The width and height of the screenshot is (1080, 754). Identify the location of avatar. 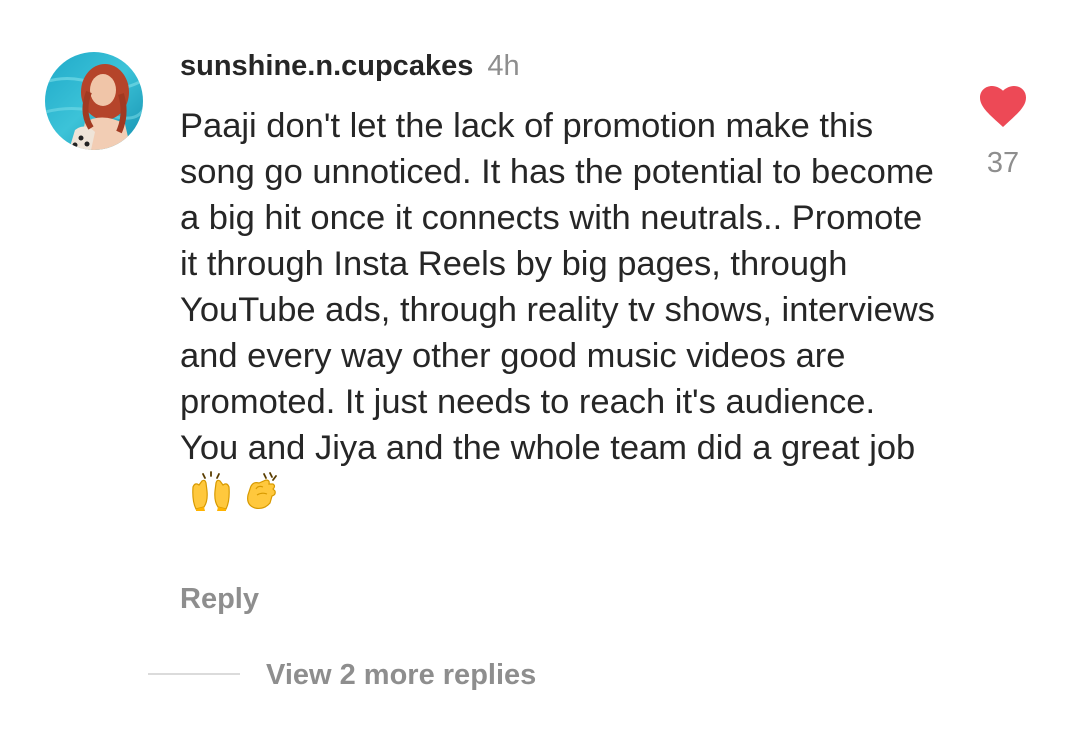
(94, 101).